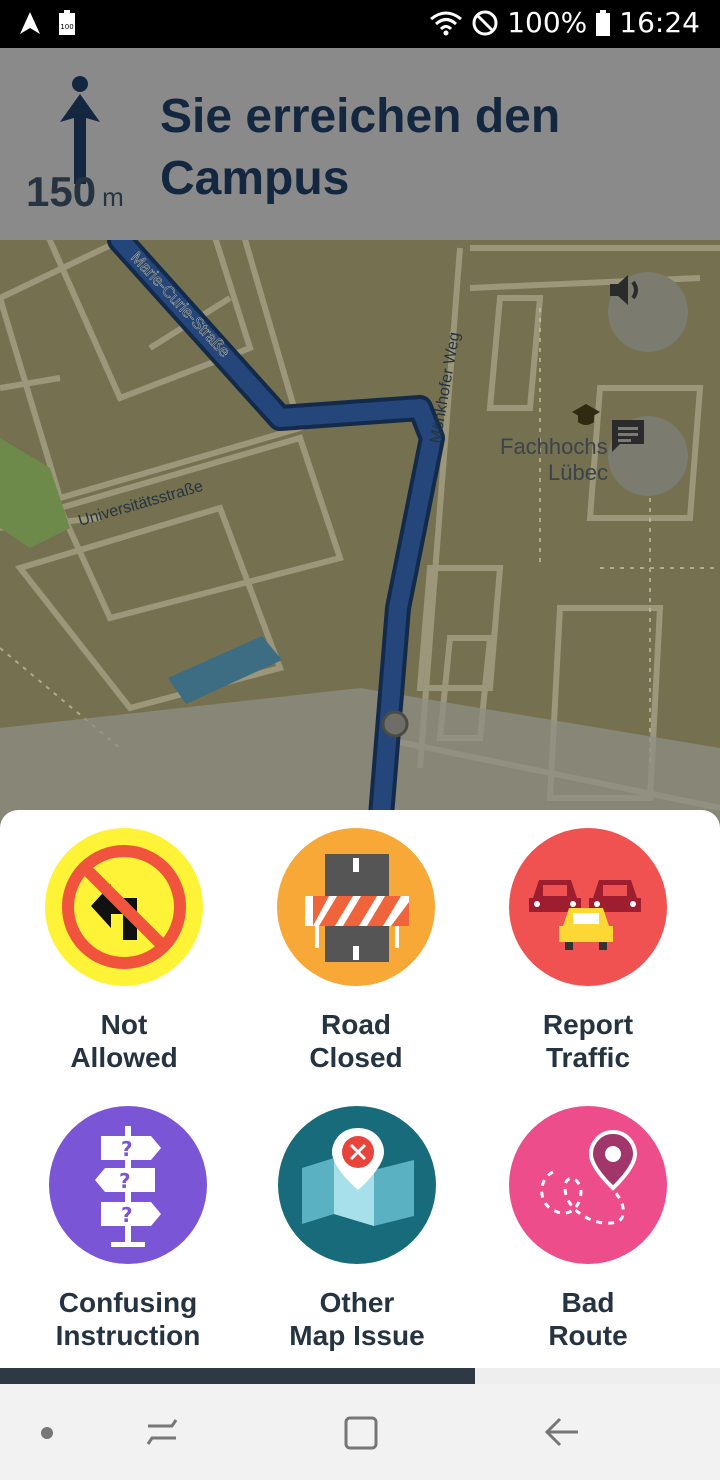  What do you see at coordinates (113, 197) in the screenshot?
I see `distance-unit: m` at bounding box center [113, 197].